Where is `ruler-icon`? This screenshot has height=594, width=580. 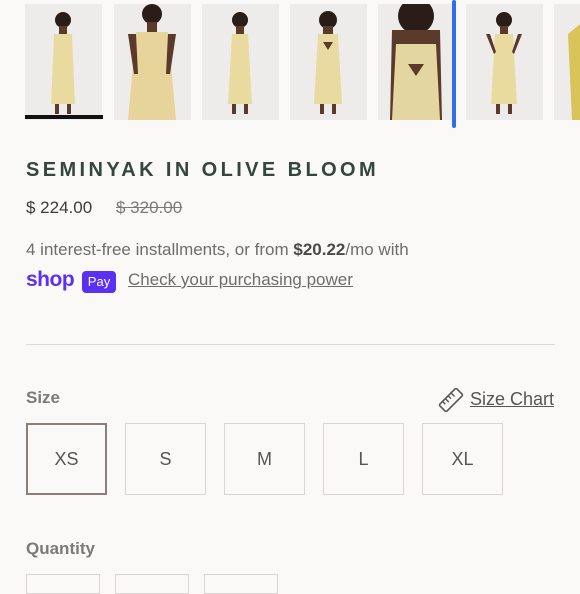 ruler-icon is located at coordinates (451, 400).